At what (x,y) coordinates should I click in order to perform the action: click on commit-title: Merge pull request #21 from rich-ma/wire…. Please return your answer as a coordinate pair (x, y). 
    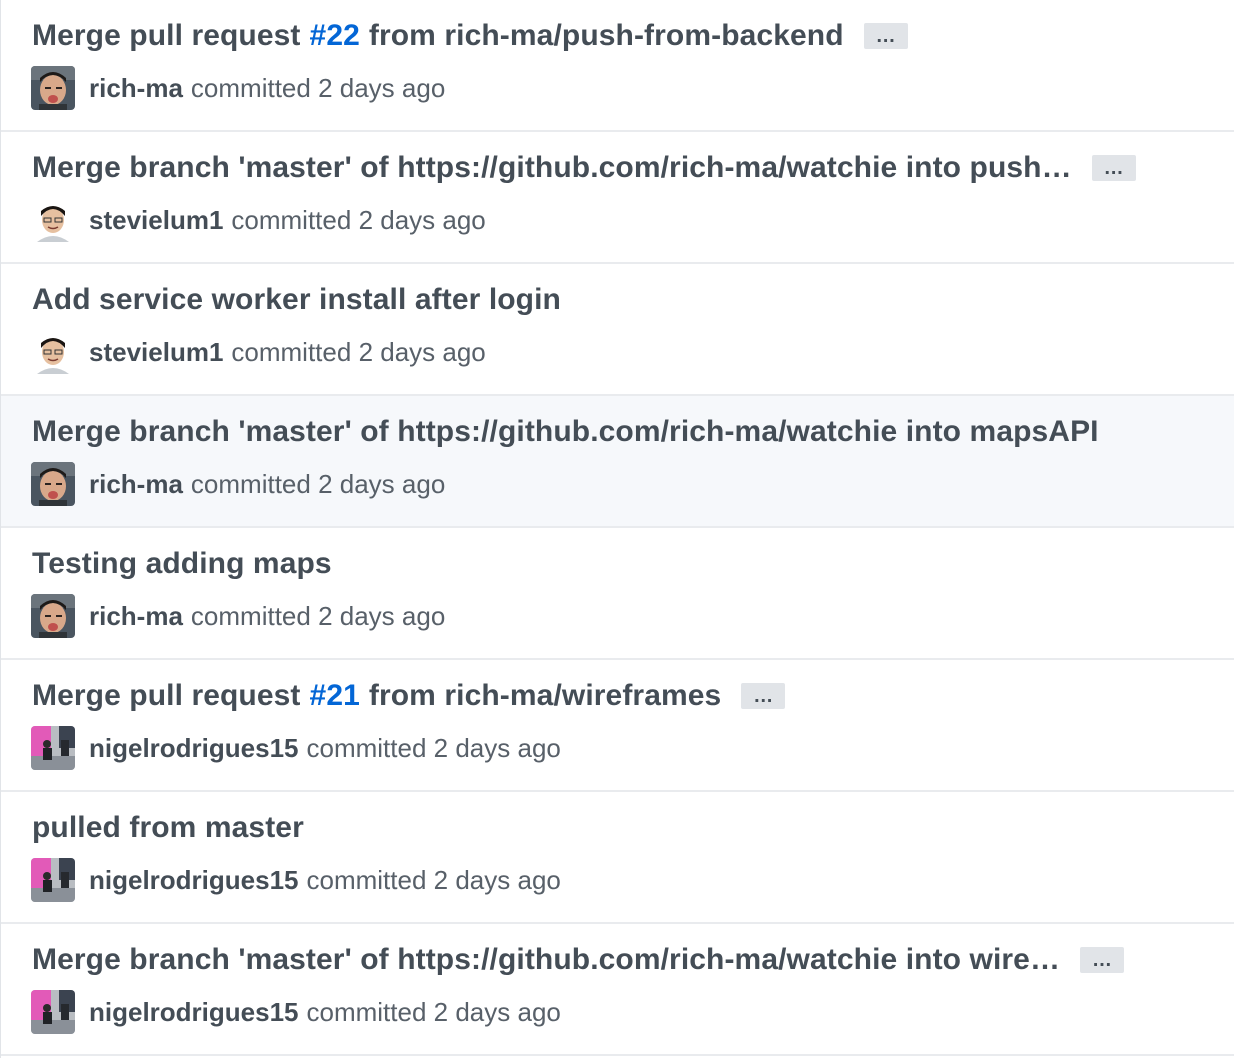
    Looking at the image, I should click on (409, 696).